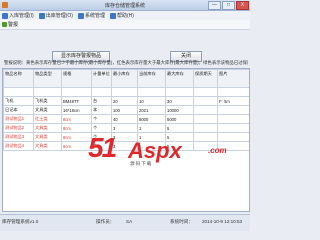  Describe the element at coordinates (151, 101) in the screenshot. I see `cell-current-stock: 10` at that location.